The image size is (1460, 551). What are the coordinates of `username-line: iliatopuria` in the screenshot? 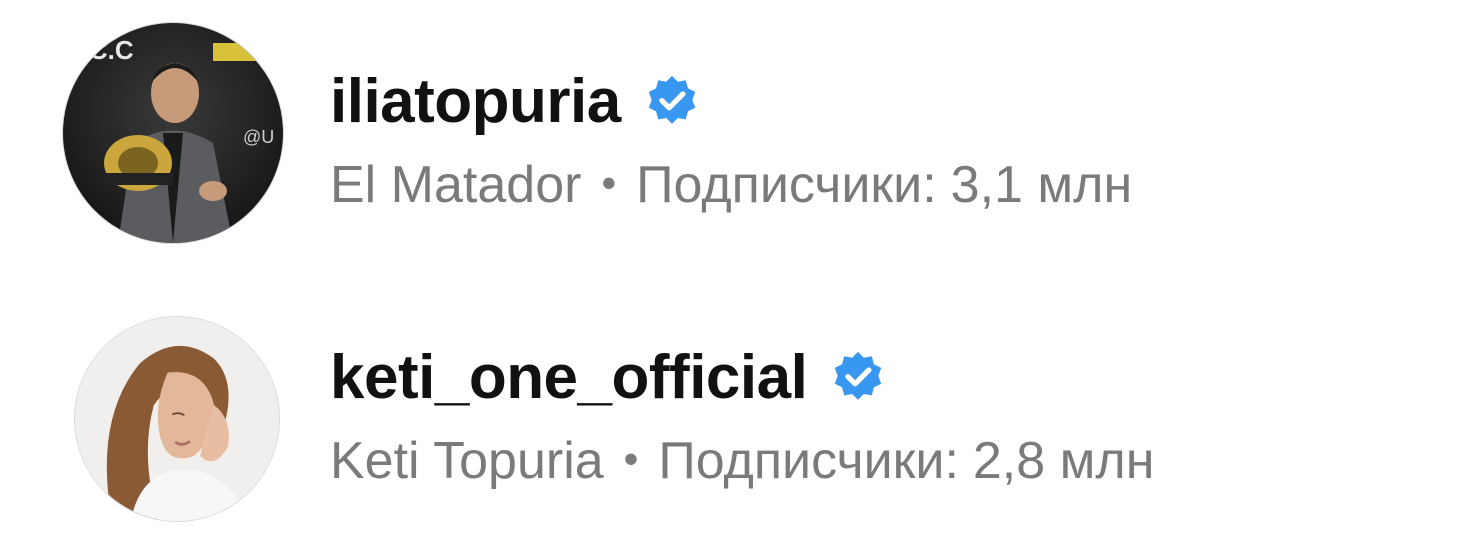 It's located at (515, 102).